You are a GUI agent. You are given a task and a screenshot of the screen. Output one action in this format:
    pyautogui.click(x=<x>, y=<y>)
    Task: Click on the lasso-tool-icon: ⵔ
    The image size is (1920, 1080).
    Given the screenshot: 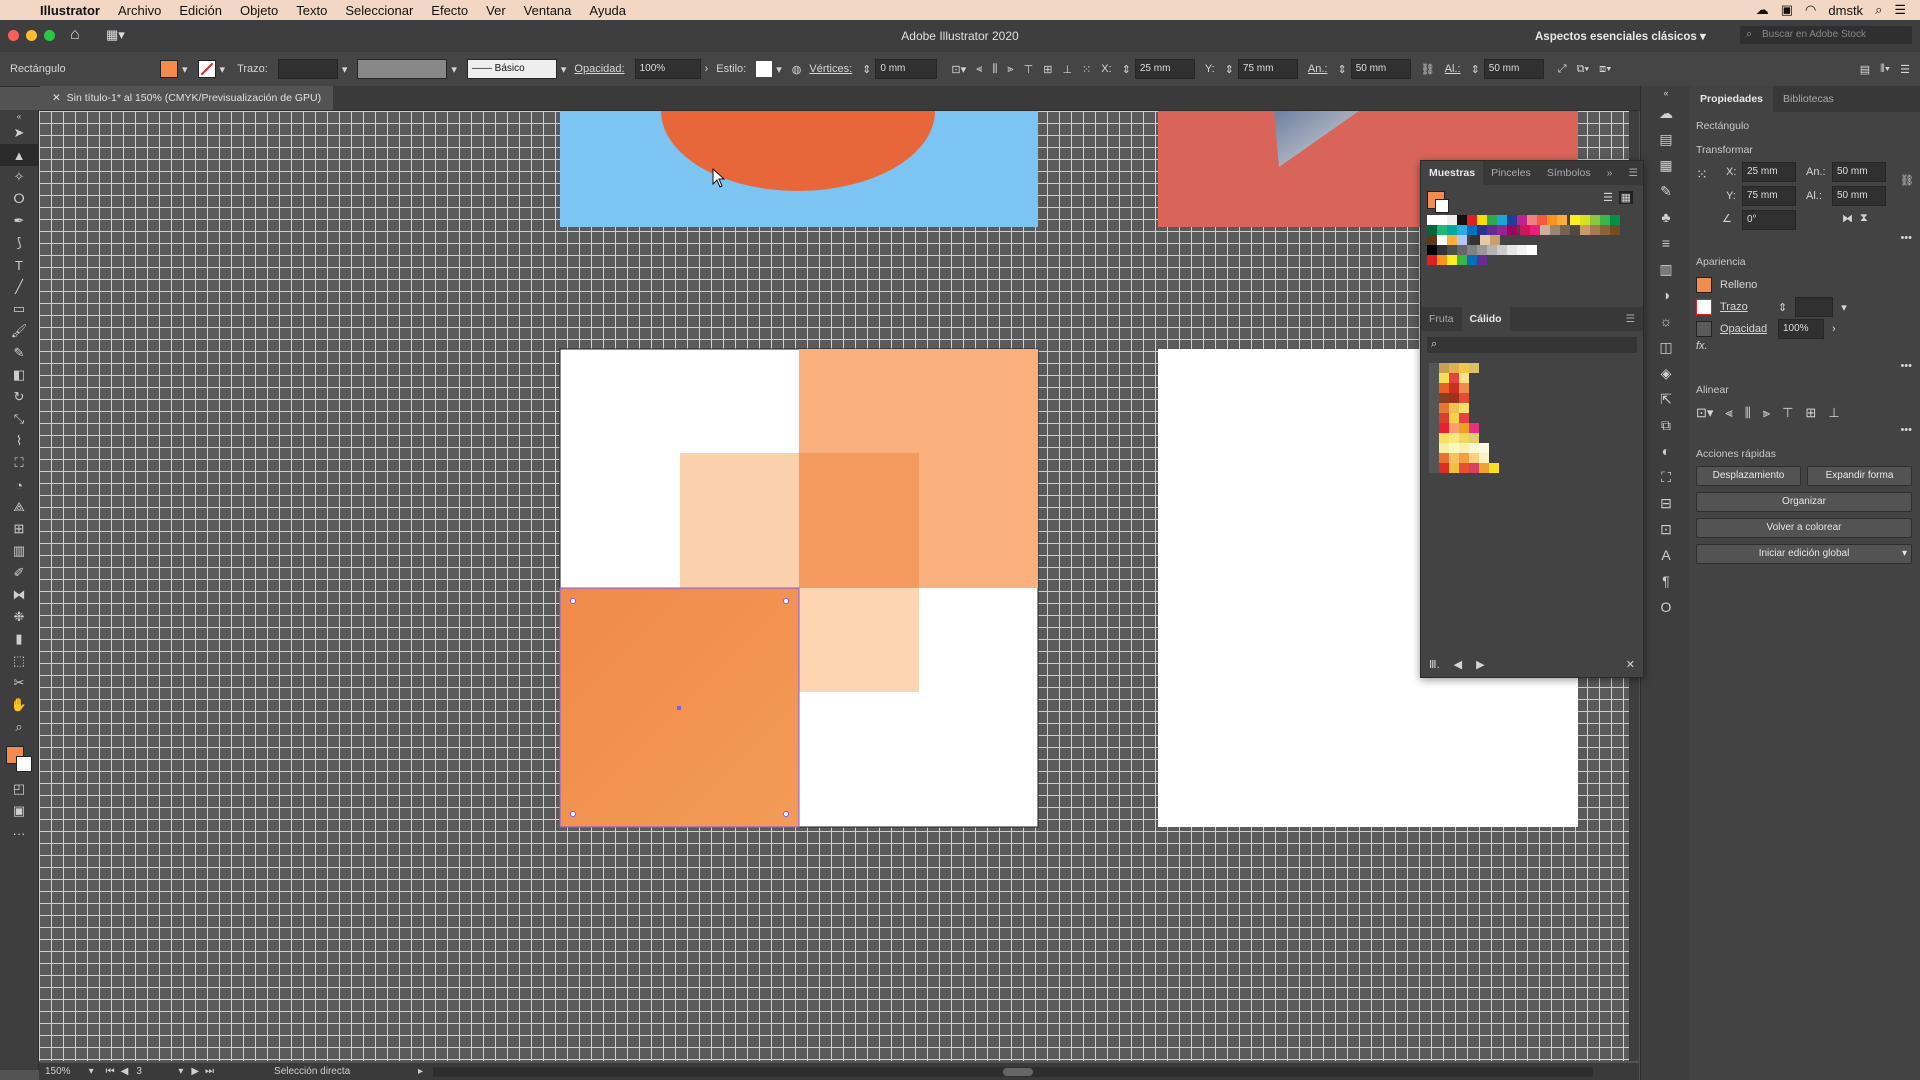 What is the action you would take?
    pyautogui.click(x=19, y=199)
    